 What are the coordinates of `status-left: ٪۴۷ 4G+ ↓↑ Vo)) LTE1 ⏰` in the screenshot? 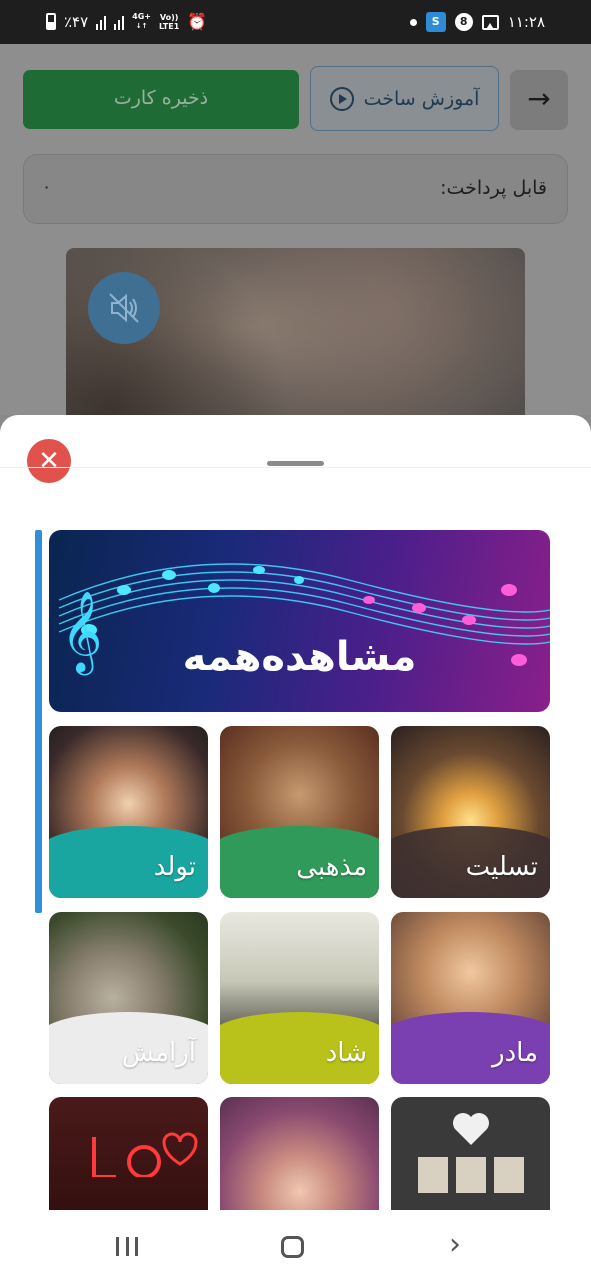 It's located at (126, 21).